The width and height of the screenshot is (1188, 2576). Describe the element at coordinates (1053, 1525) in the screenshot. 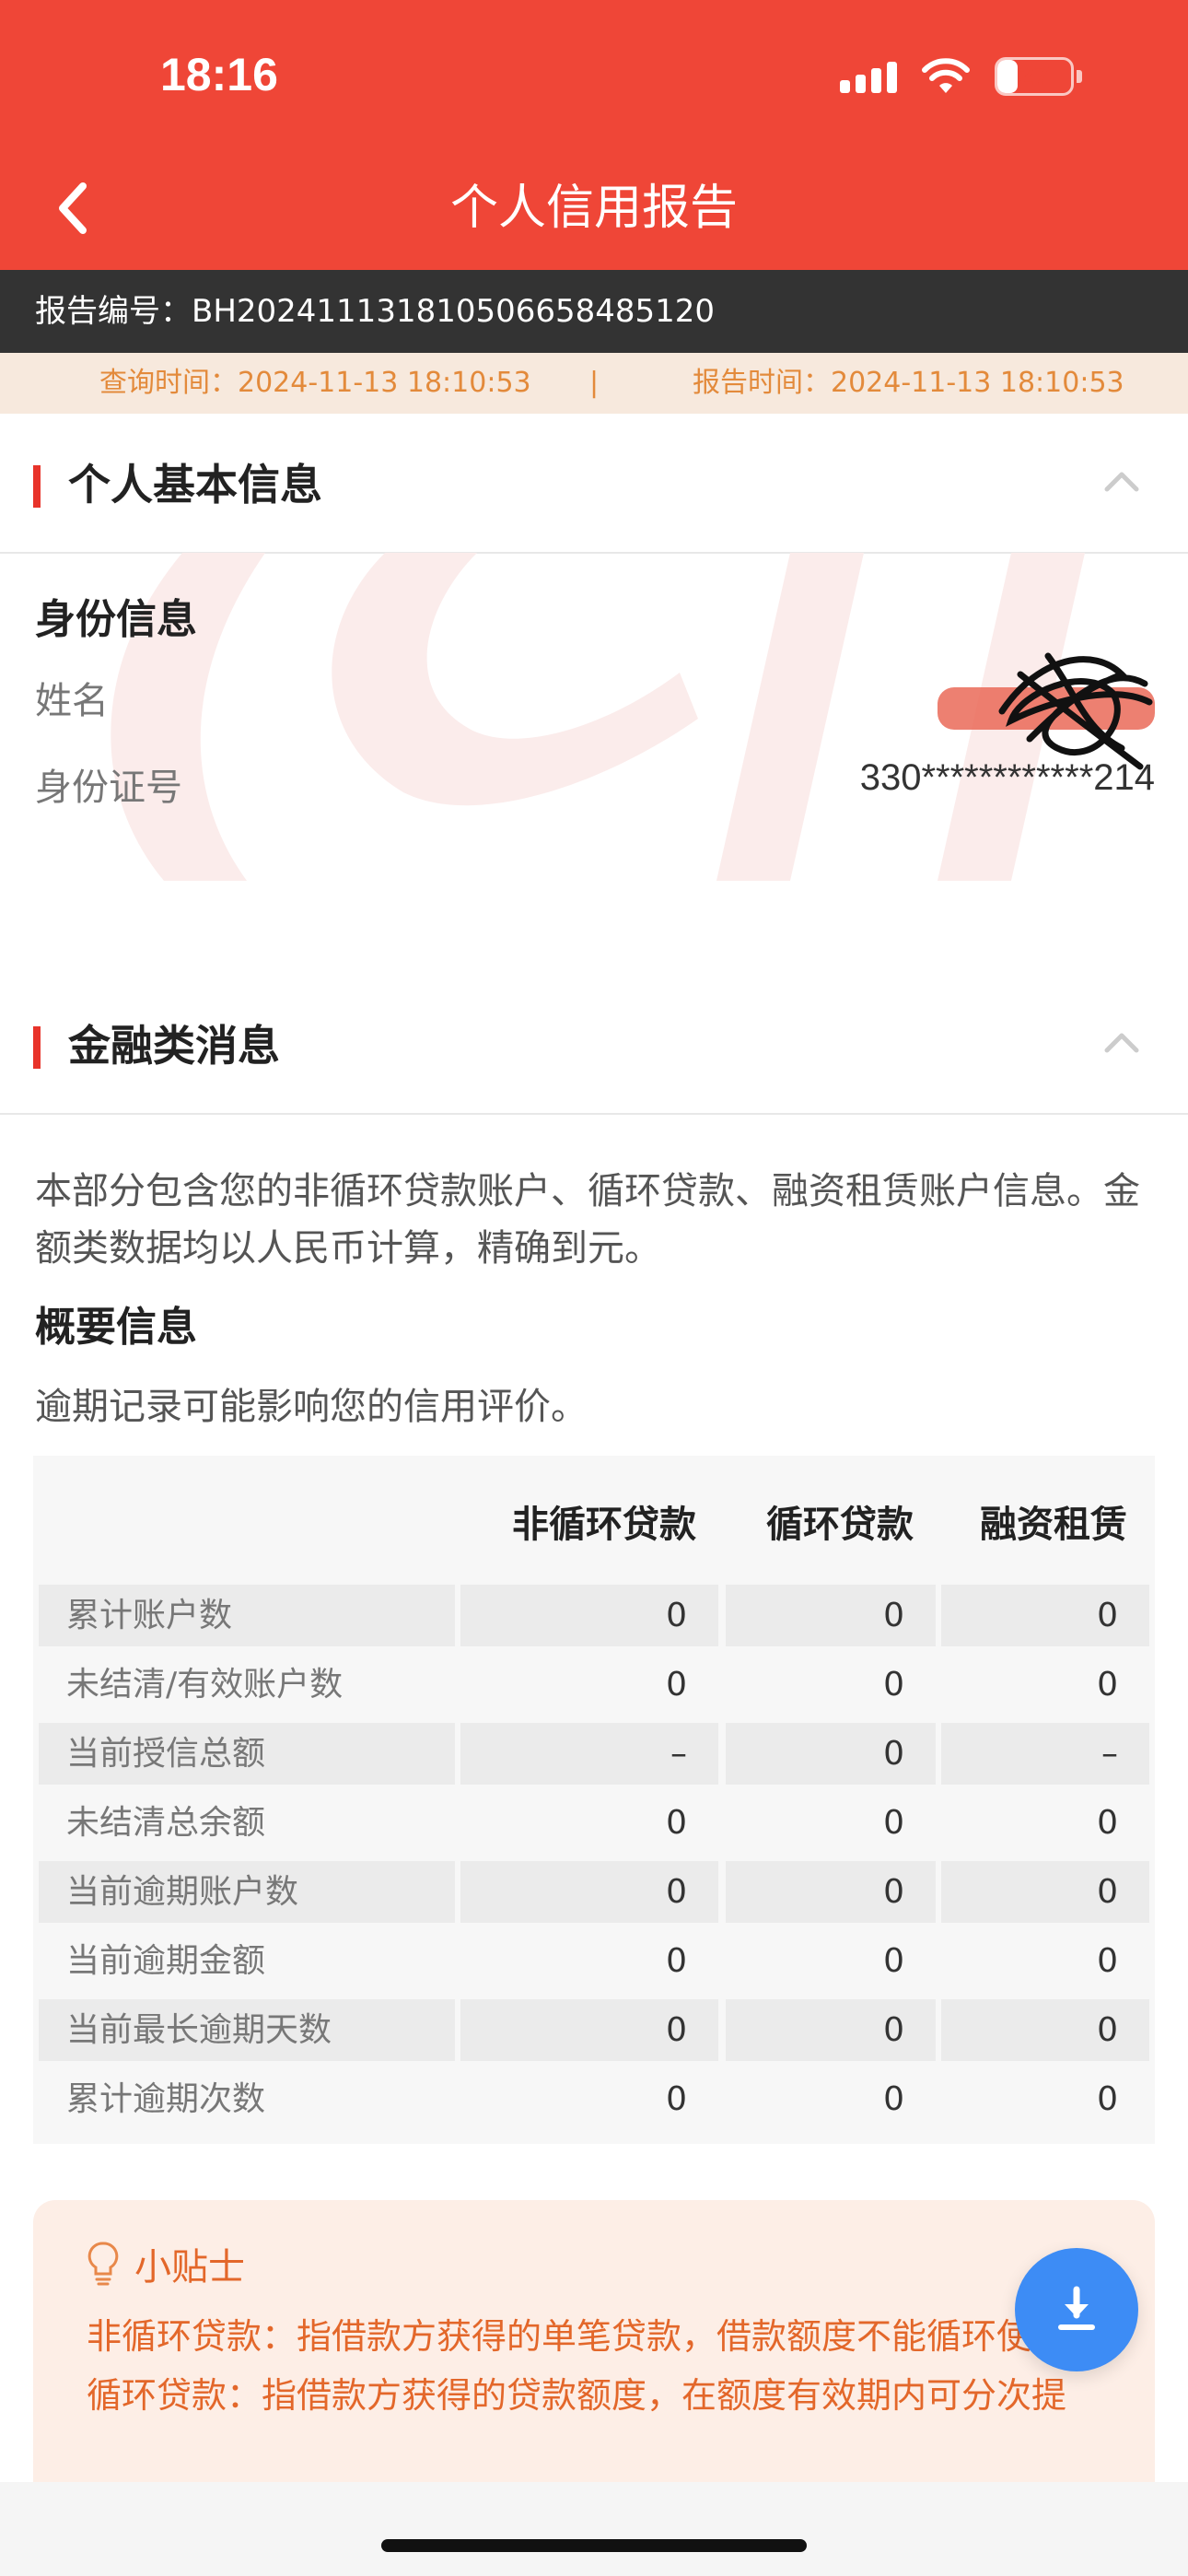

I see `column-header-leasing: 融资租赁` at that location.